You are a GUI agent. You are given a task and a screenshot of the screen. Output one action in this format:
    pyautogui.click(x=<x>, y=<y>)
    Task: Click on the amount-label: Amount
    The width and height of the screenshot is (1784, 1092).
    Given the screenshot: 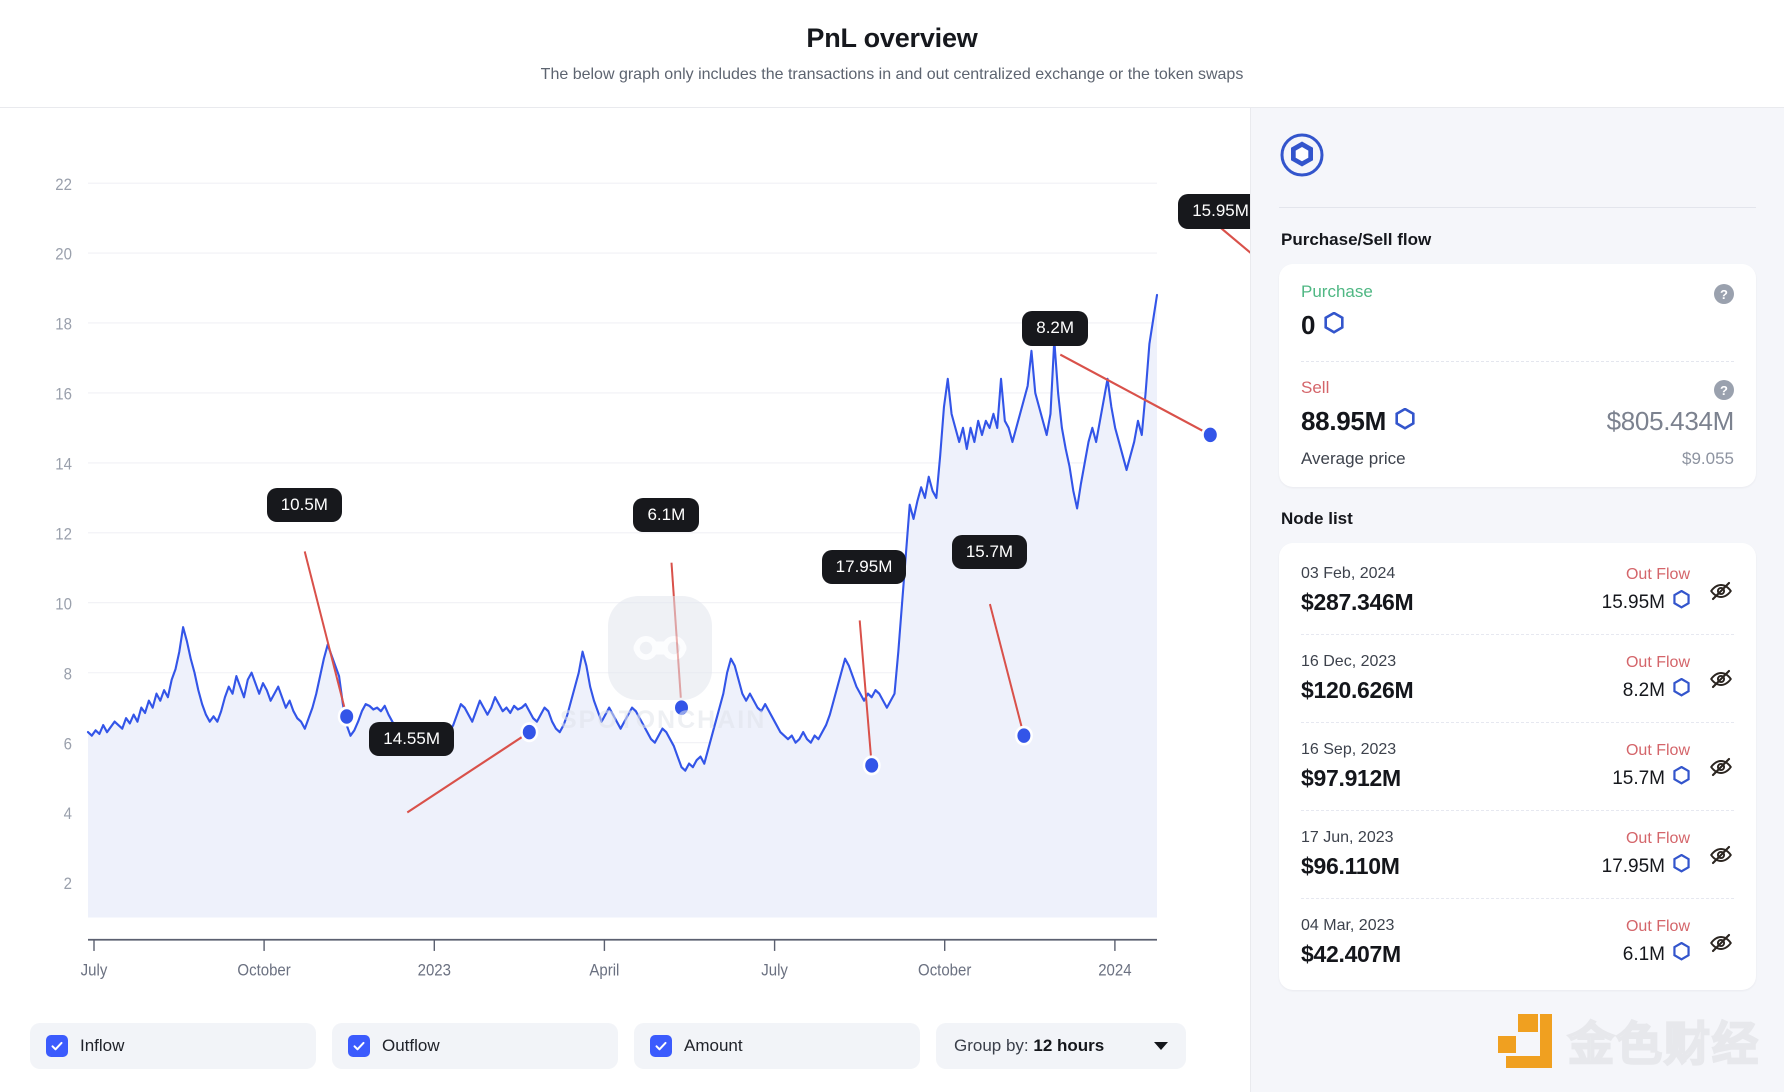 What is the action you would take?
    pyautogui.click(x=713, y=1045)
    